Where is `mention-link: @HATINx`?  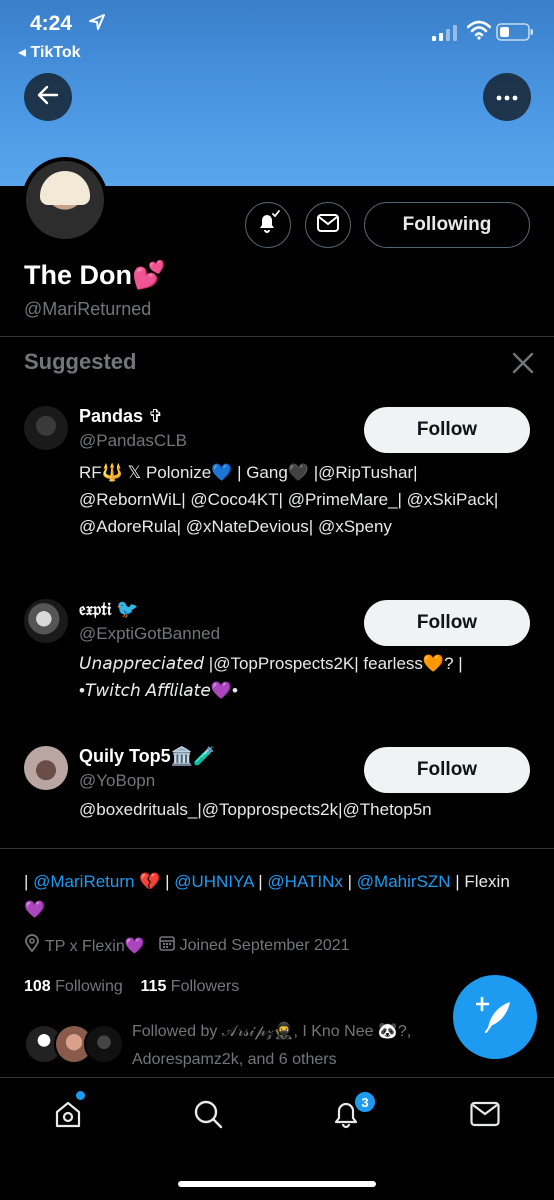
mention-link: @HATINx is located at coordinates (305, 881).